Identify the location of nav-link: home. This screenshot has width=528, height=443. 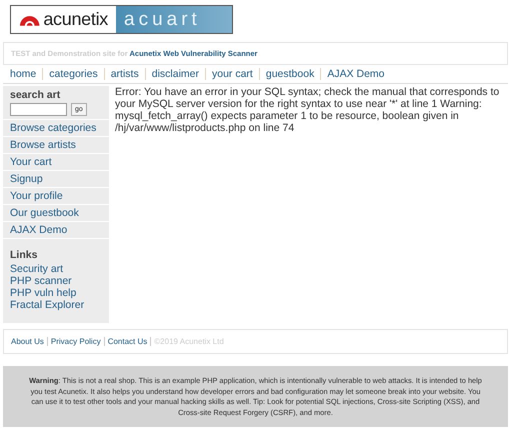
(26, 74).